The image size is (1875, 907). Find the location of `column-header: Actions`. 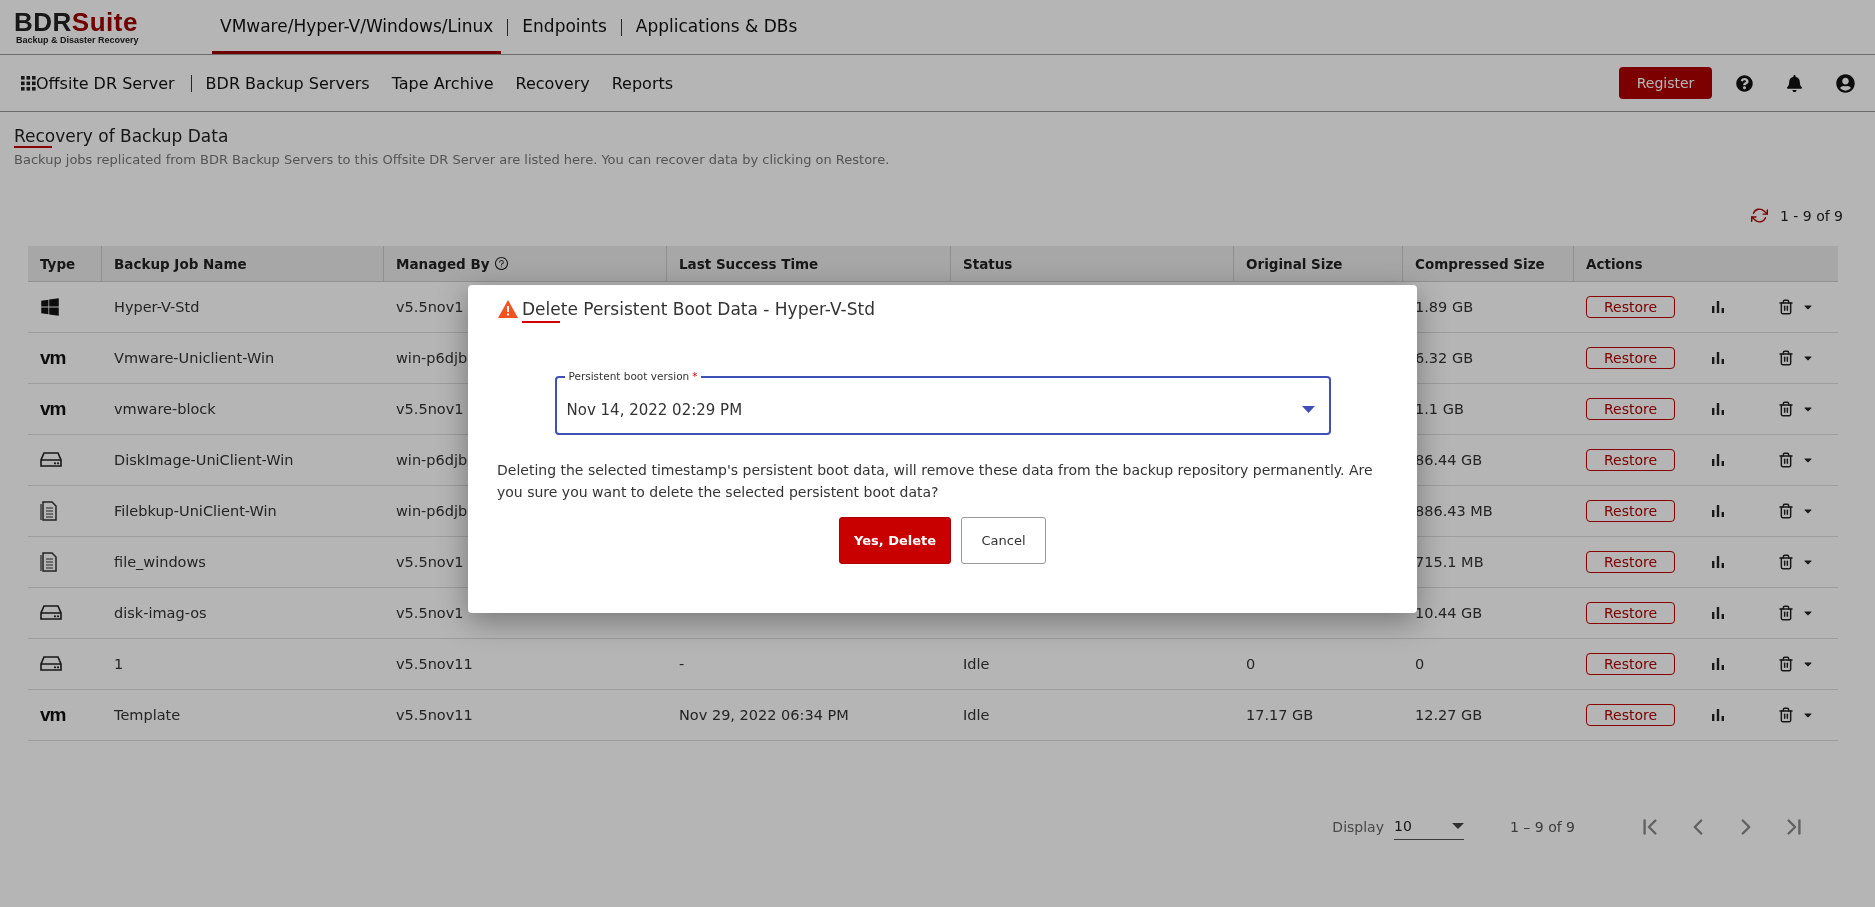

column-header: Actions is located at coordinates (1706, 264).